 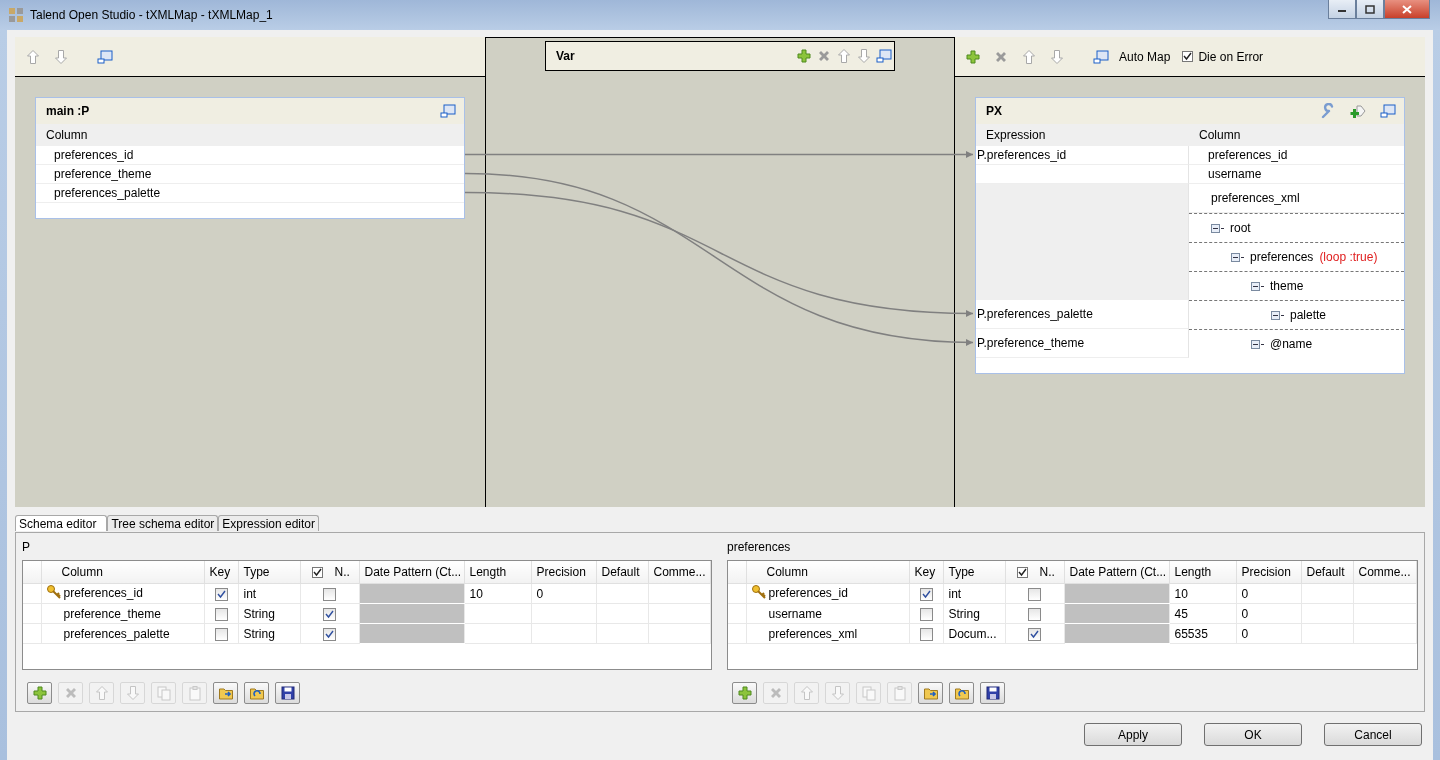 What do you see at coordinates (1287, 286) in the screenshot?
I see `tree-node-label: theme` at bounding box center [1287, 286].